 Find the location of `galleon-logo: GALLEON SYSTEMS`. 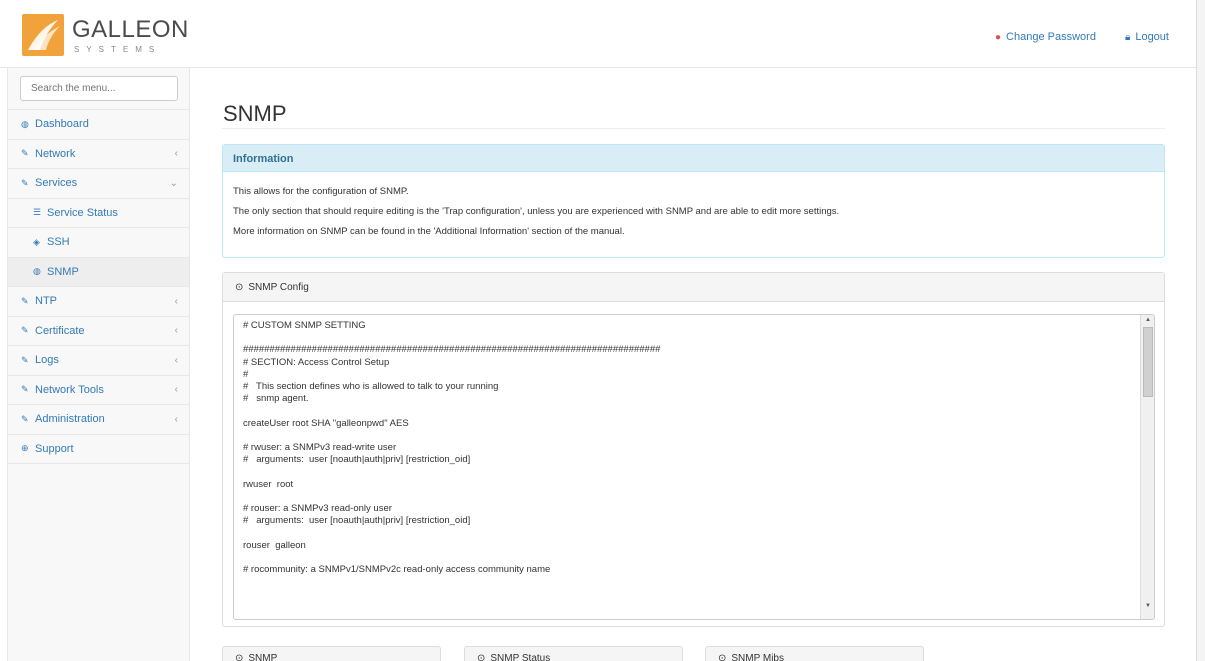

galleon-logo: GALLEON SYSTEMS is located at coordinates (105, 36).